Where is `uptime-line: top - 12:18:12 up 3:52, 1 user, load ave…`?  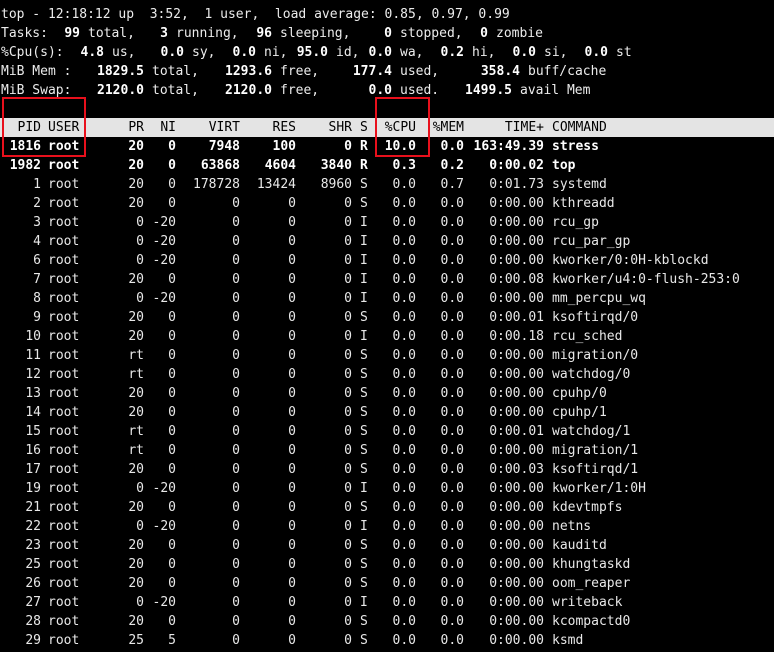 uptime-line: top - 12:18:12 up 3:52, 1 user, load ave… is located at coordinates (255, 14).